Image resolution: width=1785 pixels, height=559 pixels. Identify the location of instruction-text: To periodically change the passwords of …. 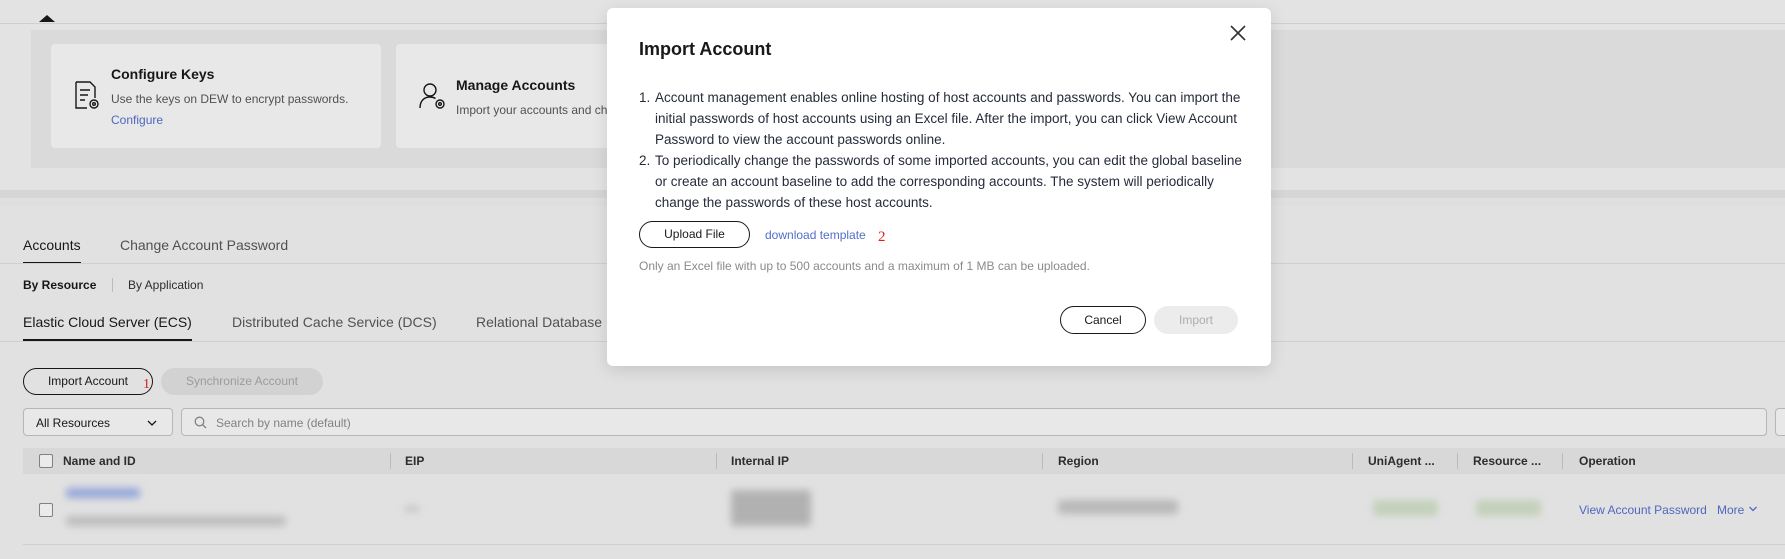
(948, 181).